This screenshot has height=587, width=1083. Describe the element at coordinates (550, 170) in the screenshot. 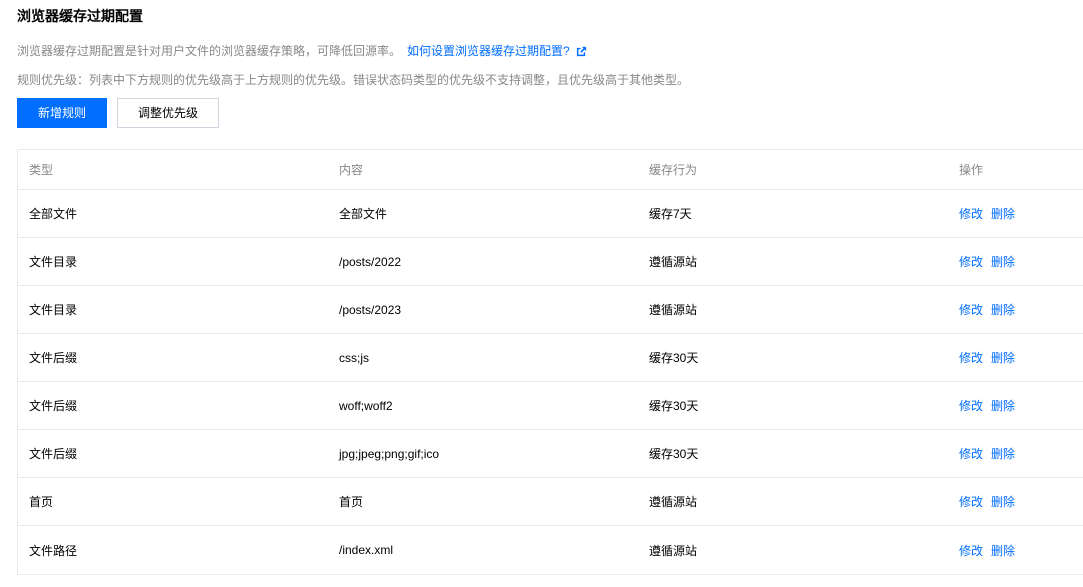

I see `table-header: 类型 内容 缓存行为 操作` at that location.